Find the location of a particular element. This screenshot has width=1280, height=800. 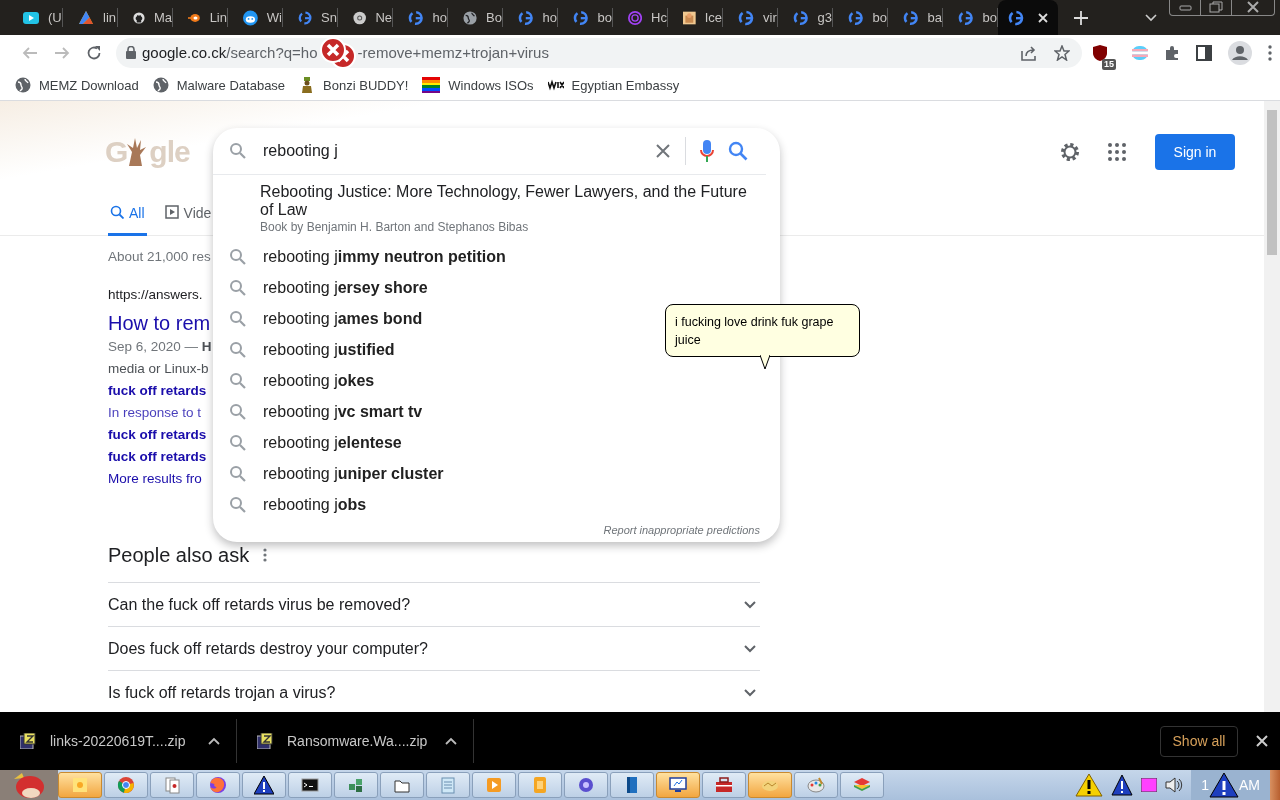

browser-tab: g3 is located at coordinates (805, 17).